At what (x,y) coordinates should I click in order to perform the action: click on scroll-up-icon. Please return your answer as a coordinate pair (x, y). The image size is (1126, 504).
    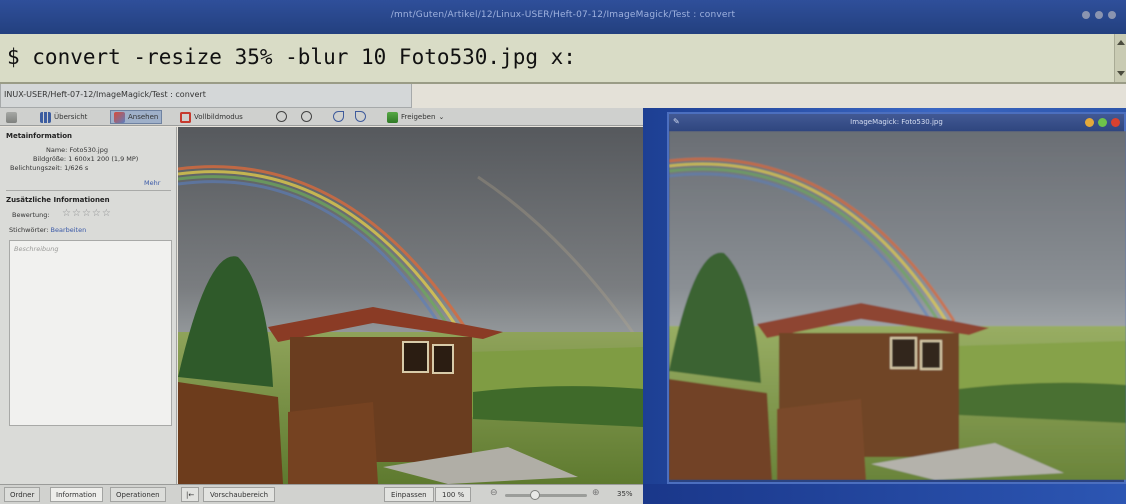
    Looking at the image, I should click on (1121, 42).